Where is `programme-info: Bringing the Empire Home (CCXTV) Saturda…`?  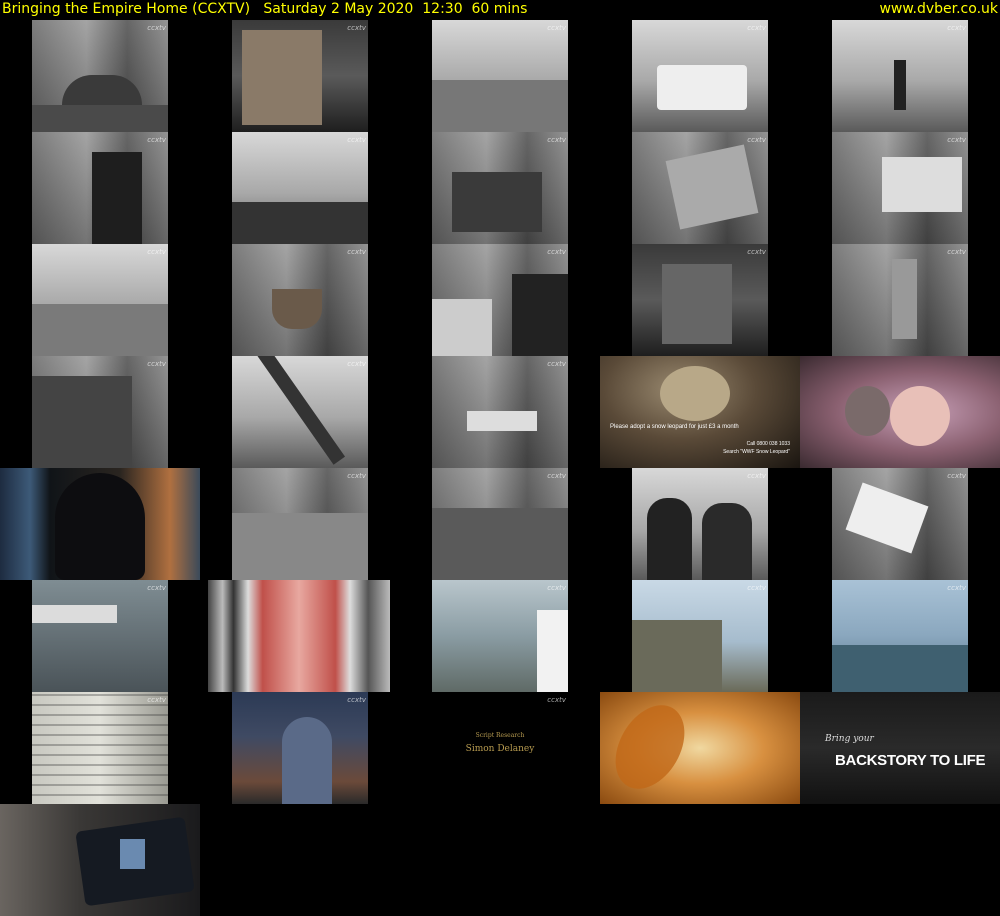
programme-info: Bringing the Empire Home (CCXTV) Saturda… is located at coordinates (264, 9).